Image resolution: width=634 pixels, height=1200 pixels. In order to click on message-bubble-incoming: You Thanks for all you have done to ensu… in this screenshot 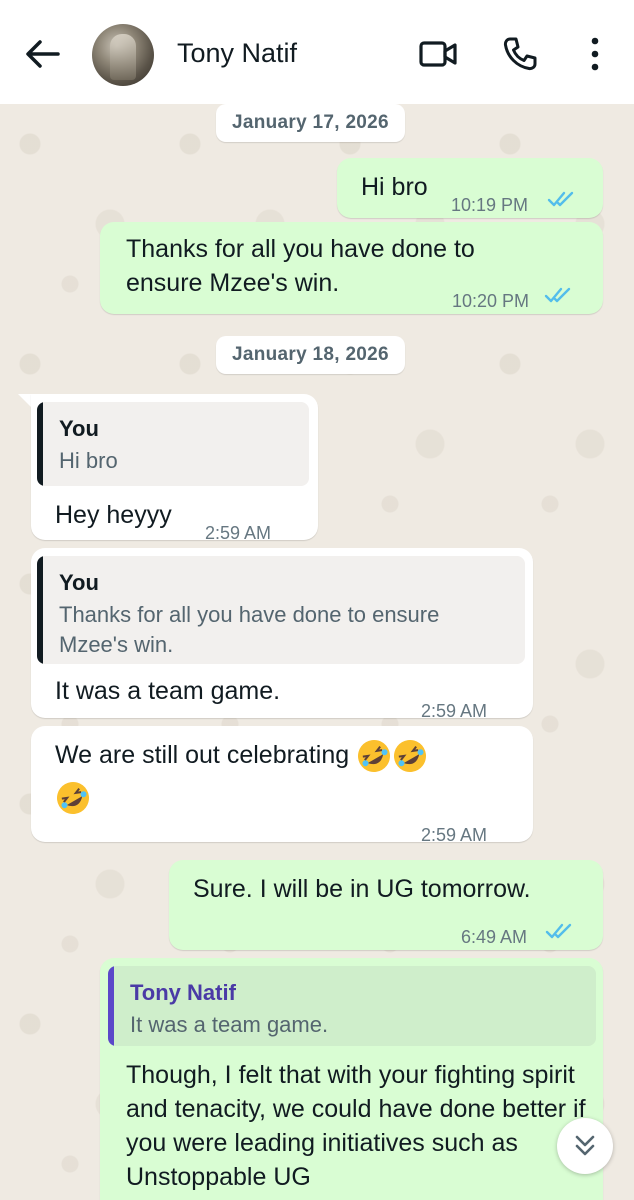, I will do `click(282, 634)`.